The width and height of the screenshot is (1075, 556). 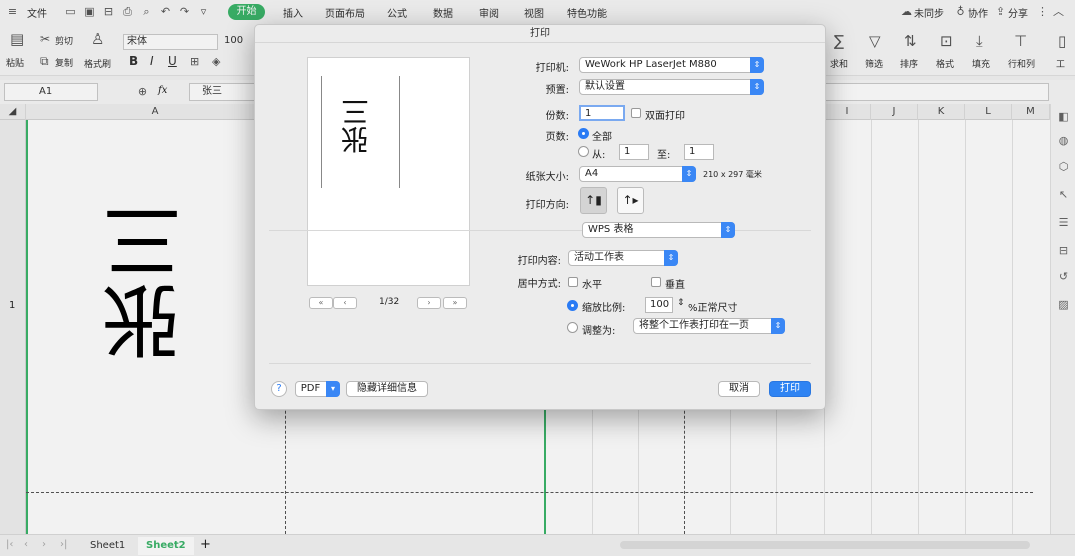 I want to click on pages-all-radio, so click(x=583, y=133).